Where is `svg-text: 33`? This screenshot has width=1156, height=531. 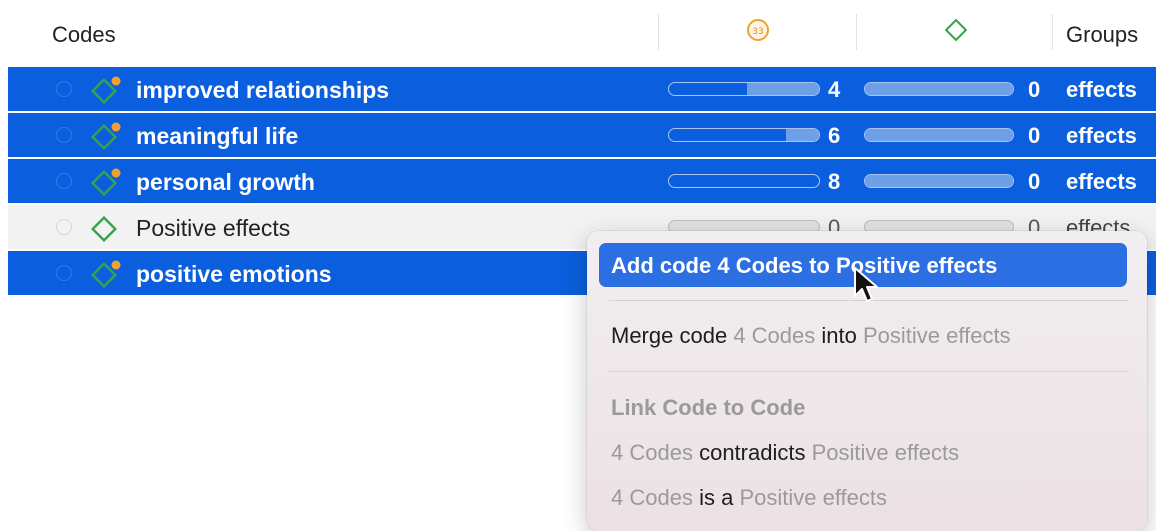 svg-text: 33 is located at coordinates (757, 32).